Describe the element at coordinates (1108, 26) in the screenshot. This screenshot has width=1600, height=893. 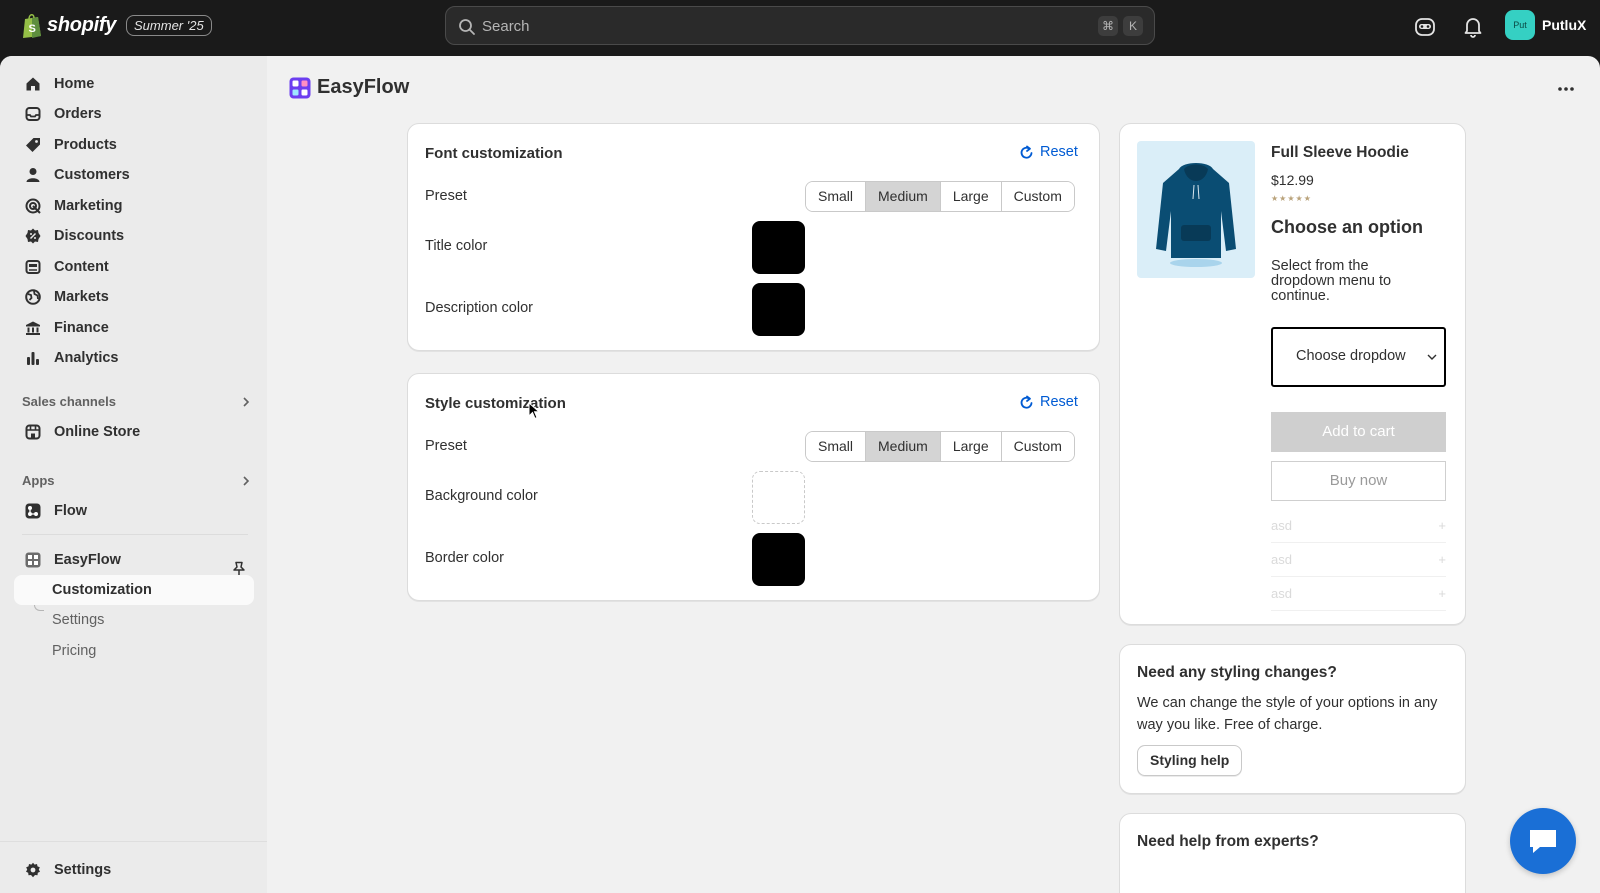
I see `shortcut-cmd-key: ⌘` at that location.